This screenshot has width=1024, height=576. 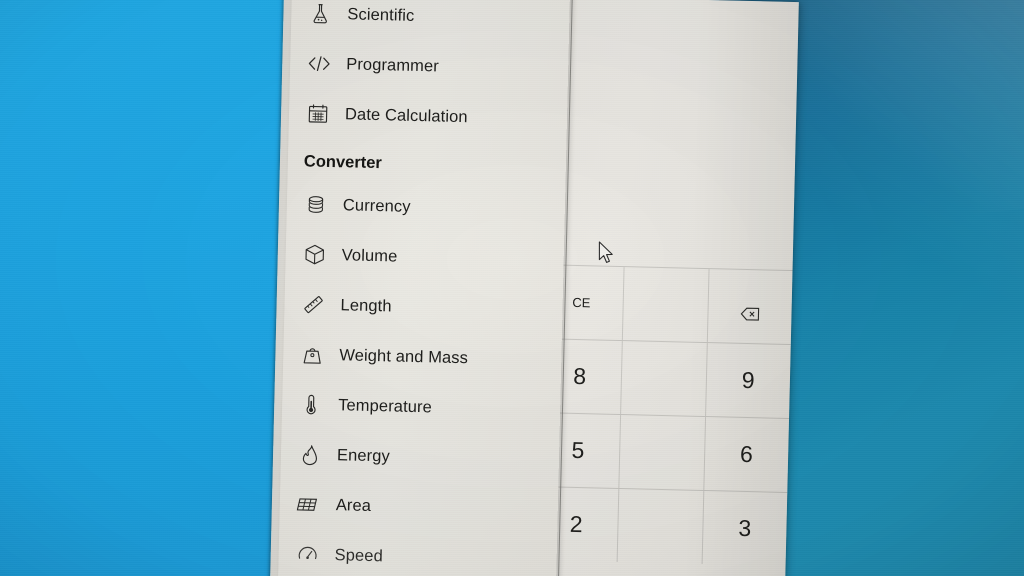 What do you see at coordinates (309, 504) in the screenshot?
I see `grid-icon` at bounding box center [309, 504].